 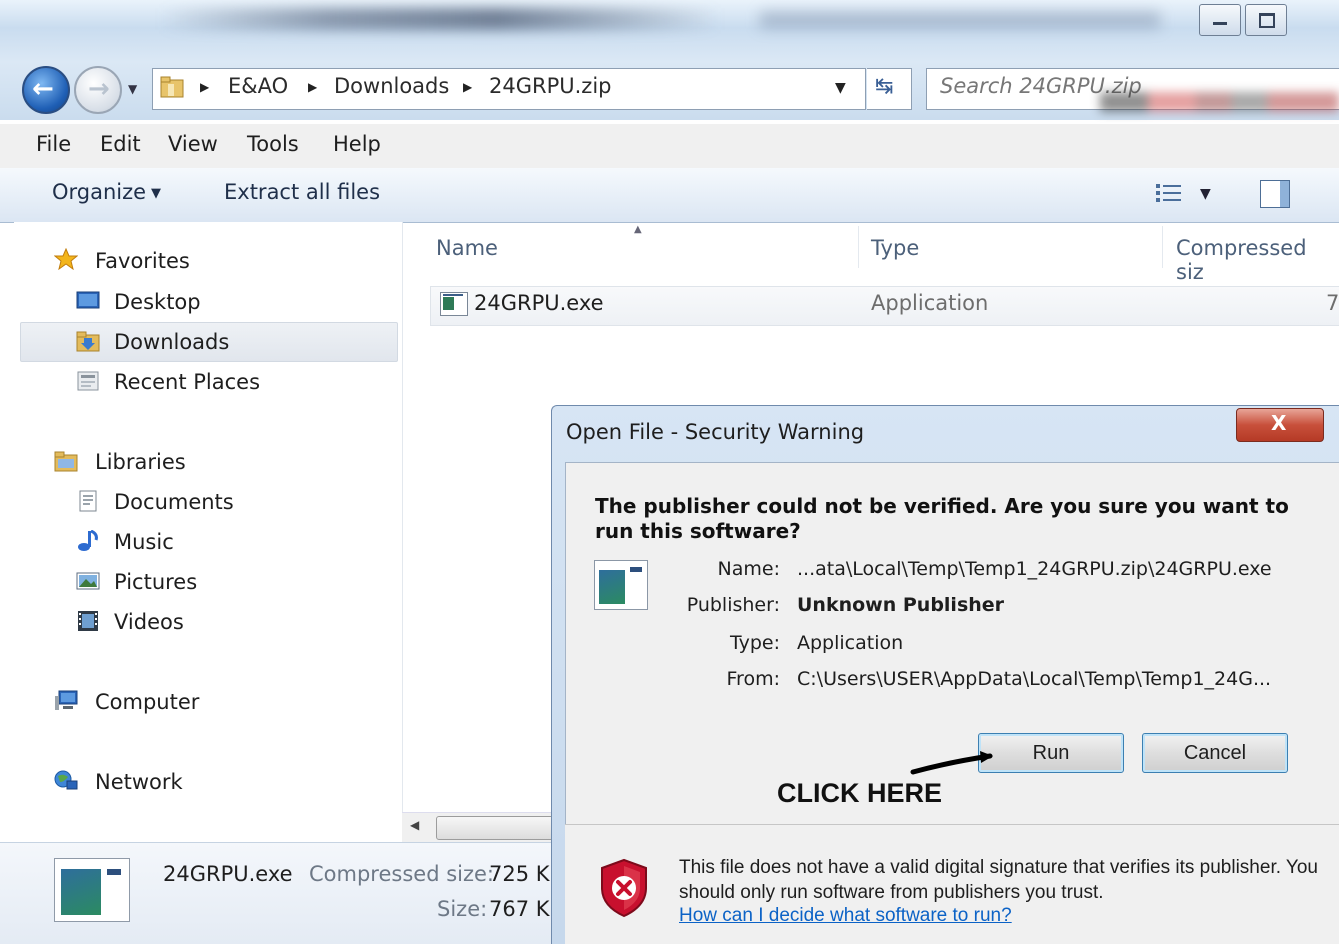 What do you see at coordinates (884, 86) in the screenshot?
I see `refresh-icon: ↹` at bounding box center [884, 86].